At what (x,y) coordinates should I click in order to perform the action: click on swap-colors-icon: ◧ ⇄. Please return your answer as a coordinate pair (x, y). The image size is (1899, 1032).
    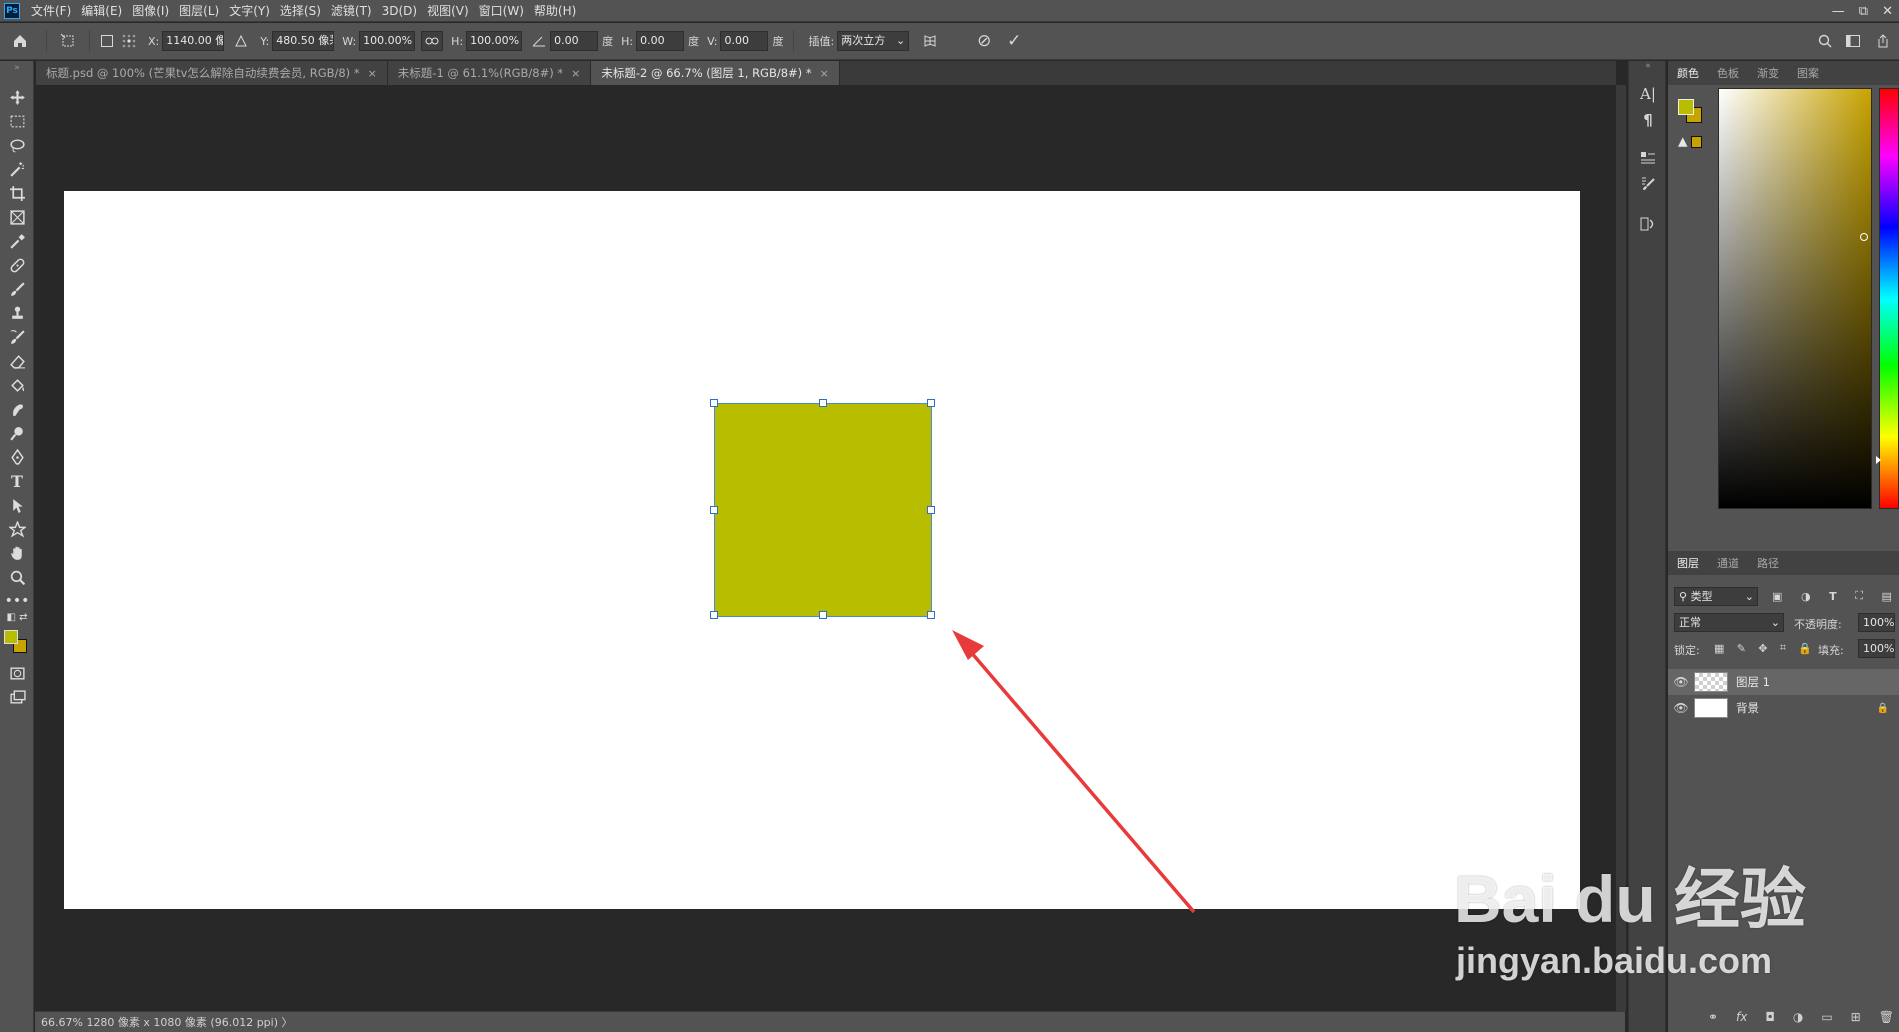
    Looking at the image, I should click on (17, 617).